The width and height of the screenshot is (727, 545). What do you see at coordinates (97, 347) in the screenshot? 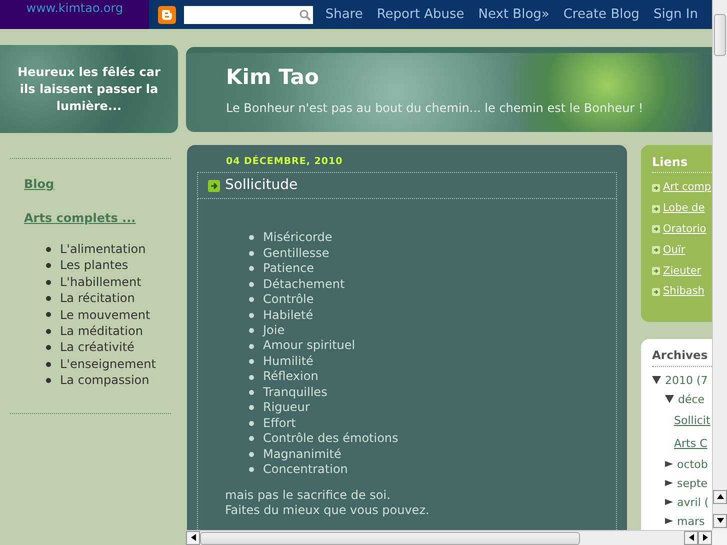
I see `sidebar-item: La créativité` at bounding box center [97, 347].